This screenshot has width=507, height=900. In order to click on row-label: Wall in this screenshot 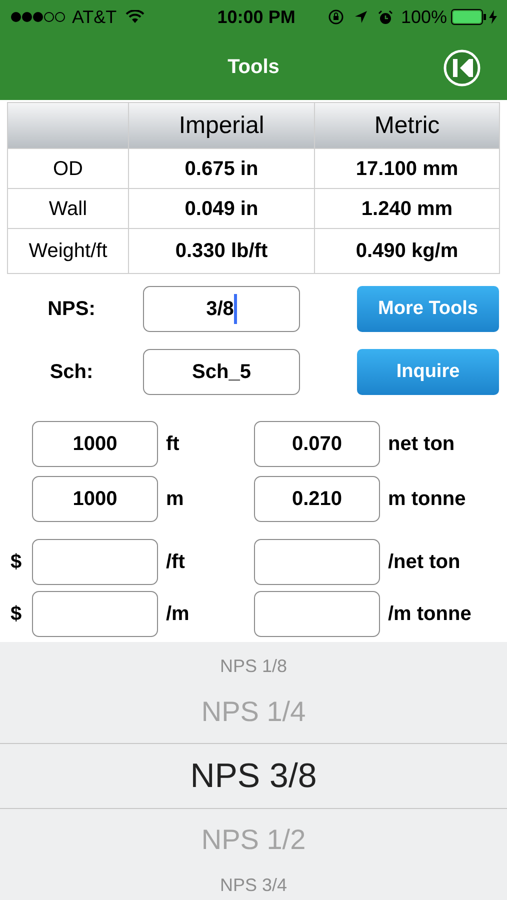, I will do `click(68, 209)`.